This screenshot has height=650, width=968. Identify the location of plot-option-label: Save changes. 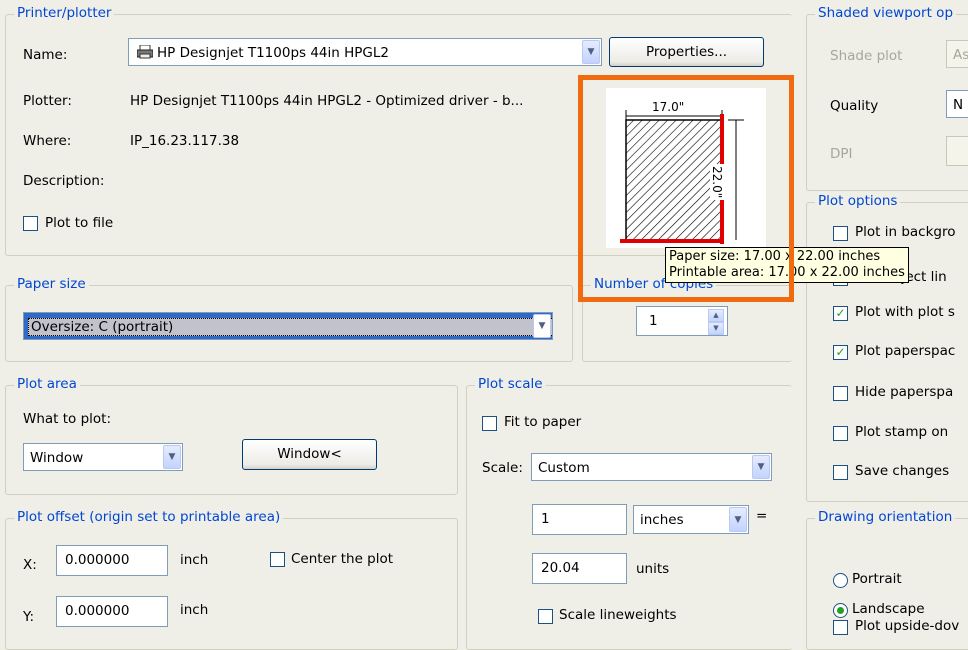
(902, 471).